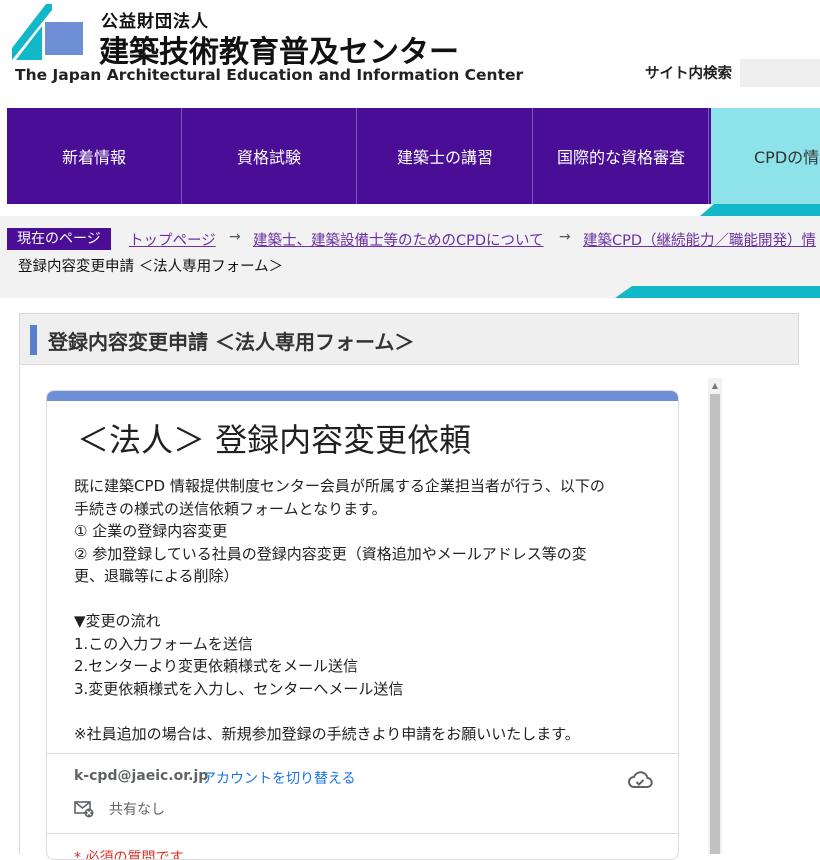 Image resolution: width=820 pixels, height=860 pixels. What do you see at coordinates (216, 666) in the screenshot?
I see `form-description-line: 2.センターより変更依頼様式をメール送信` at bounding box center [216, 666].